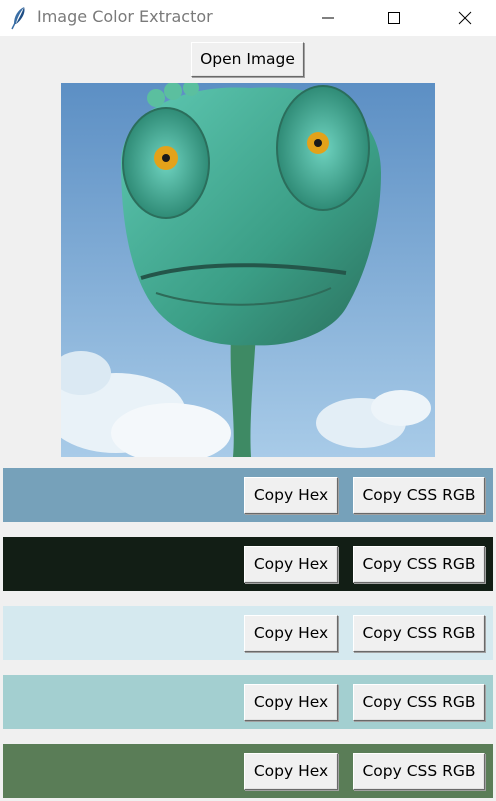 The width and height of the screenshot is (496, 801). I want to click on minimize-button, so click(328, 18).